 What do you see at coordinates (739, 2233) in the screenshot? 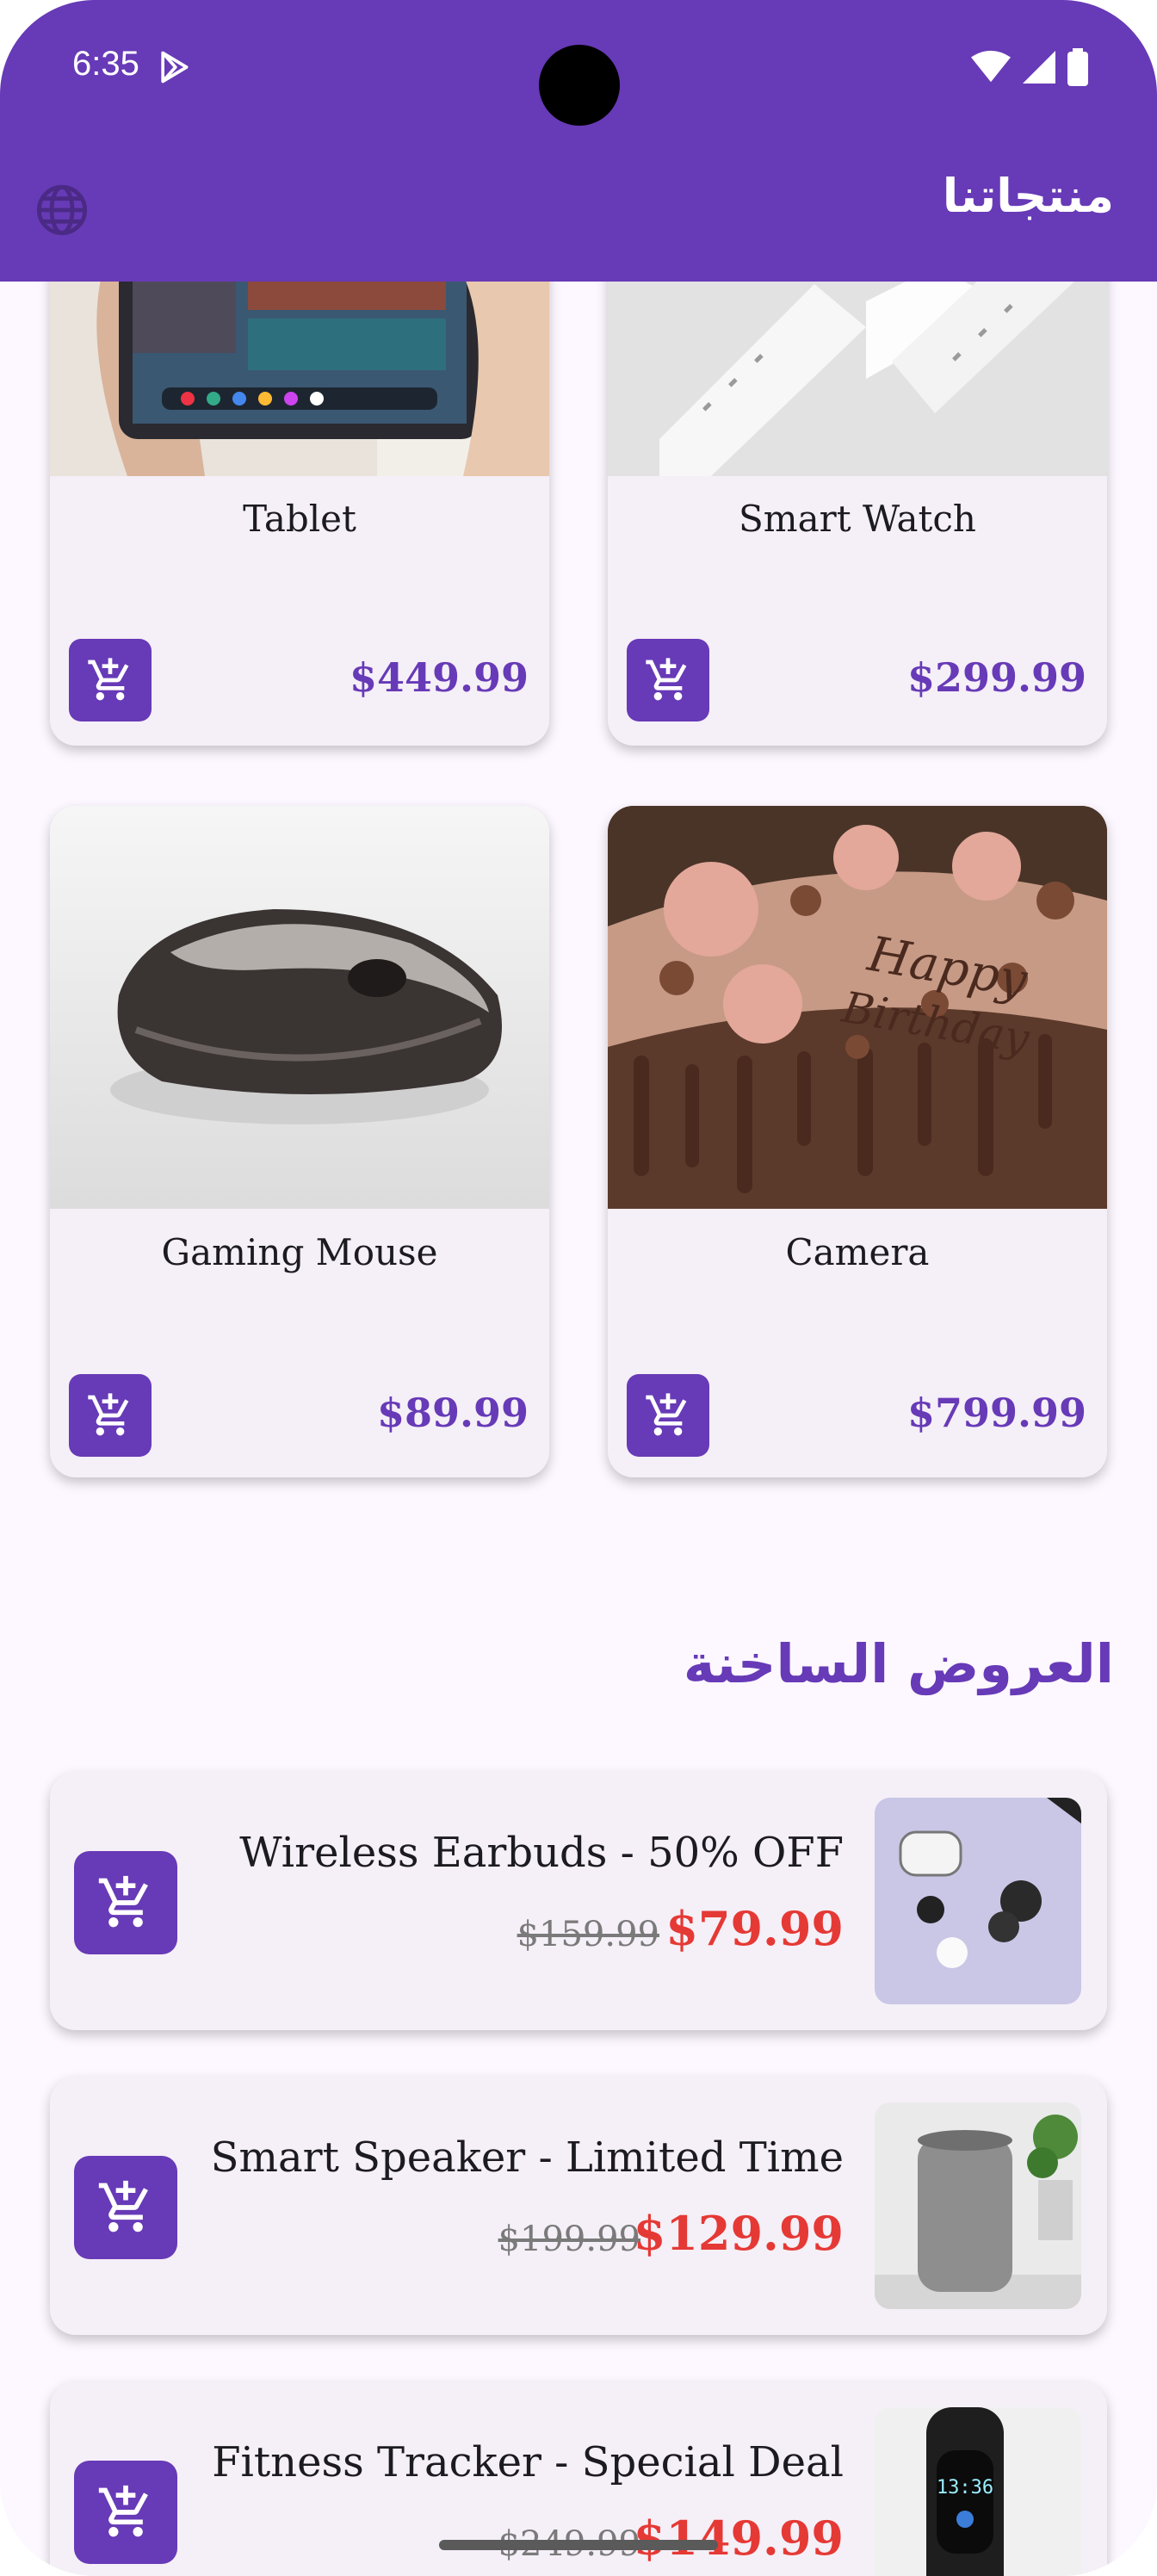
I see `offer-new-price: $129.99` at bounding box center [739, 2233].